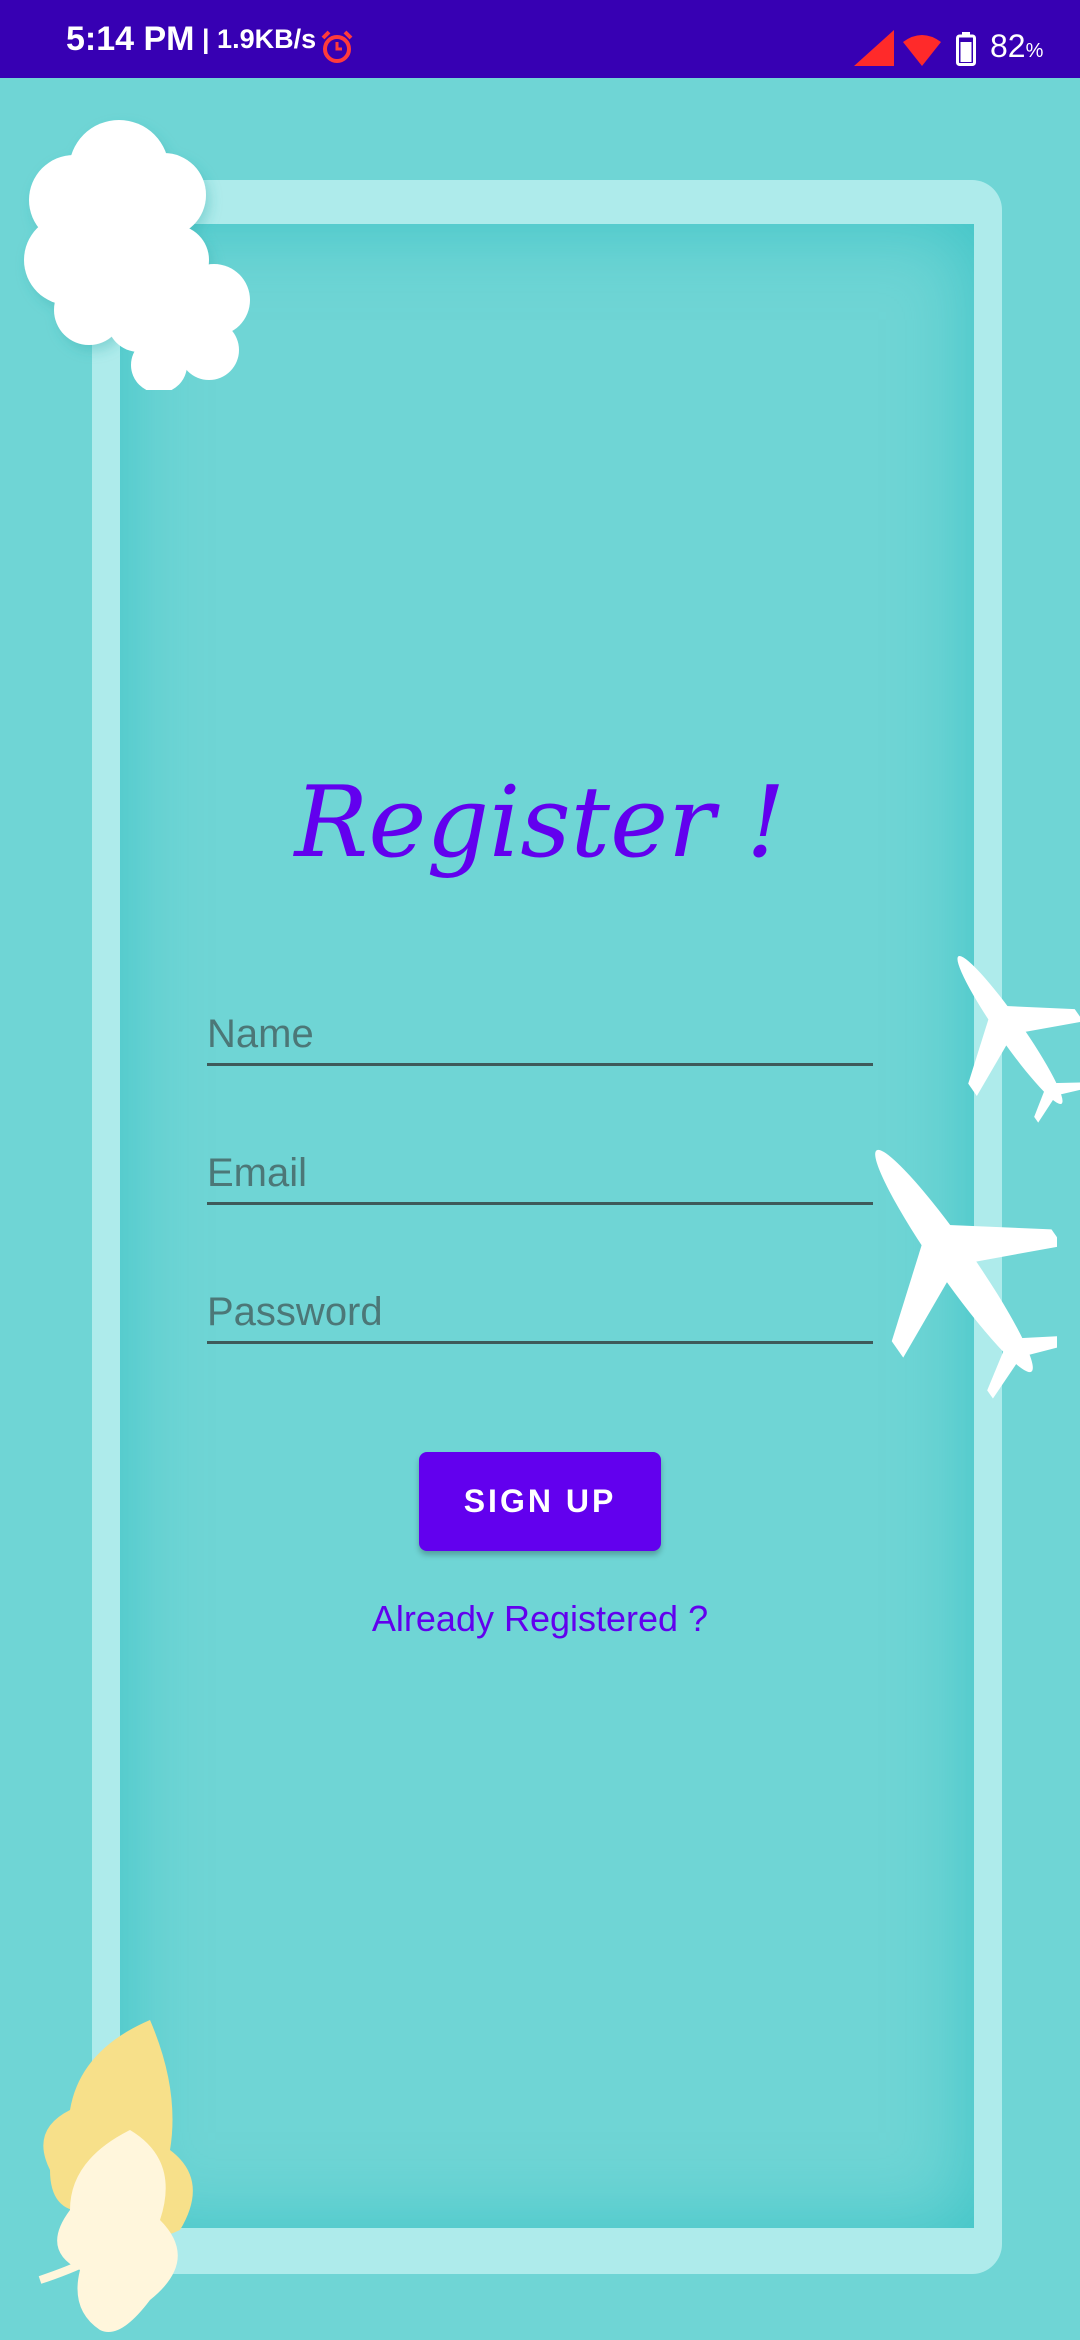 Image resolution: width=1080 pixels, height=2340 pixels. Describe the element at coordinates (137, 255) in the screenshot. I see `cloud-icon` at that location.